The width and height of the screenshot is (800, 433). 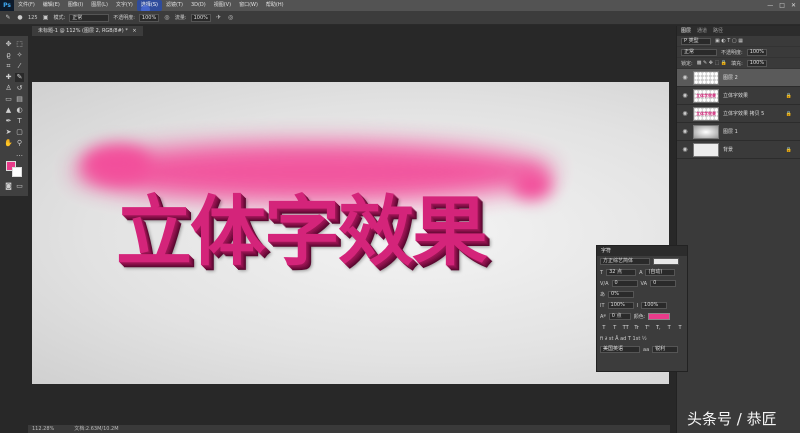 I want to click on path-select-icon: ➤, so click(x=8, y=132).